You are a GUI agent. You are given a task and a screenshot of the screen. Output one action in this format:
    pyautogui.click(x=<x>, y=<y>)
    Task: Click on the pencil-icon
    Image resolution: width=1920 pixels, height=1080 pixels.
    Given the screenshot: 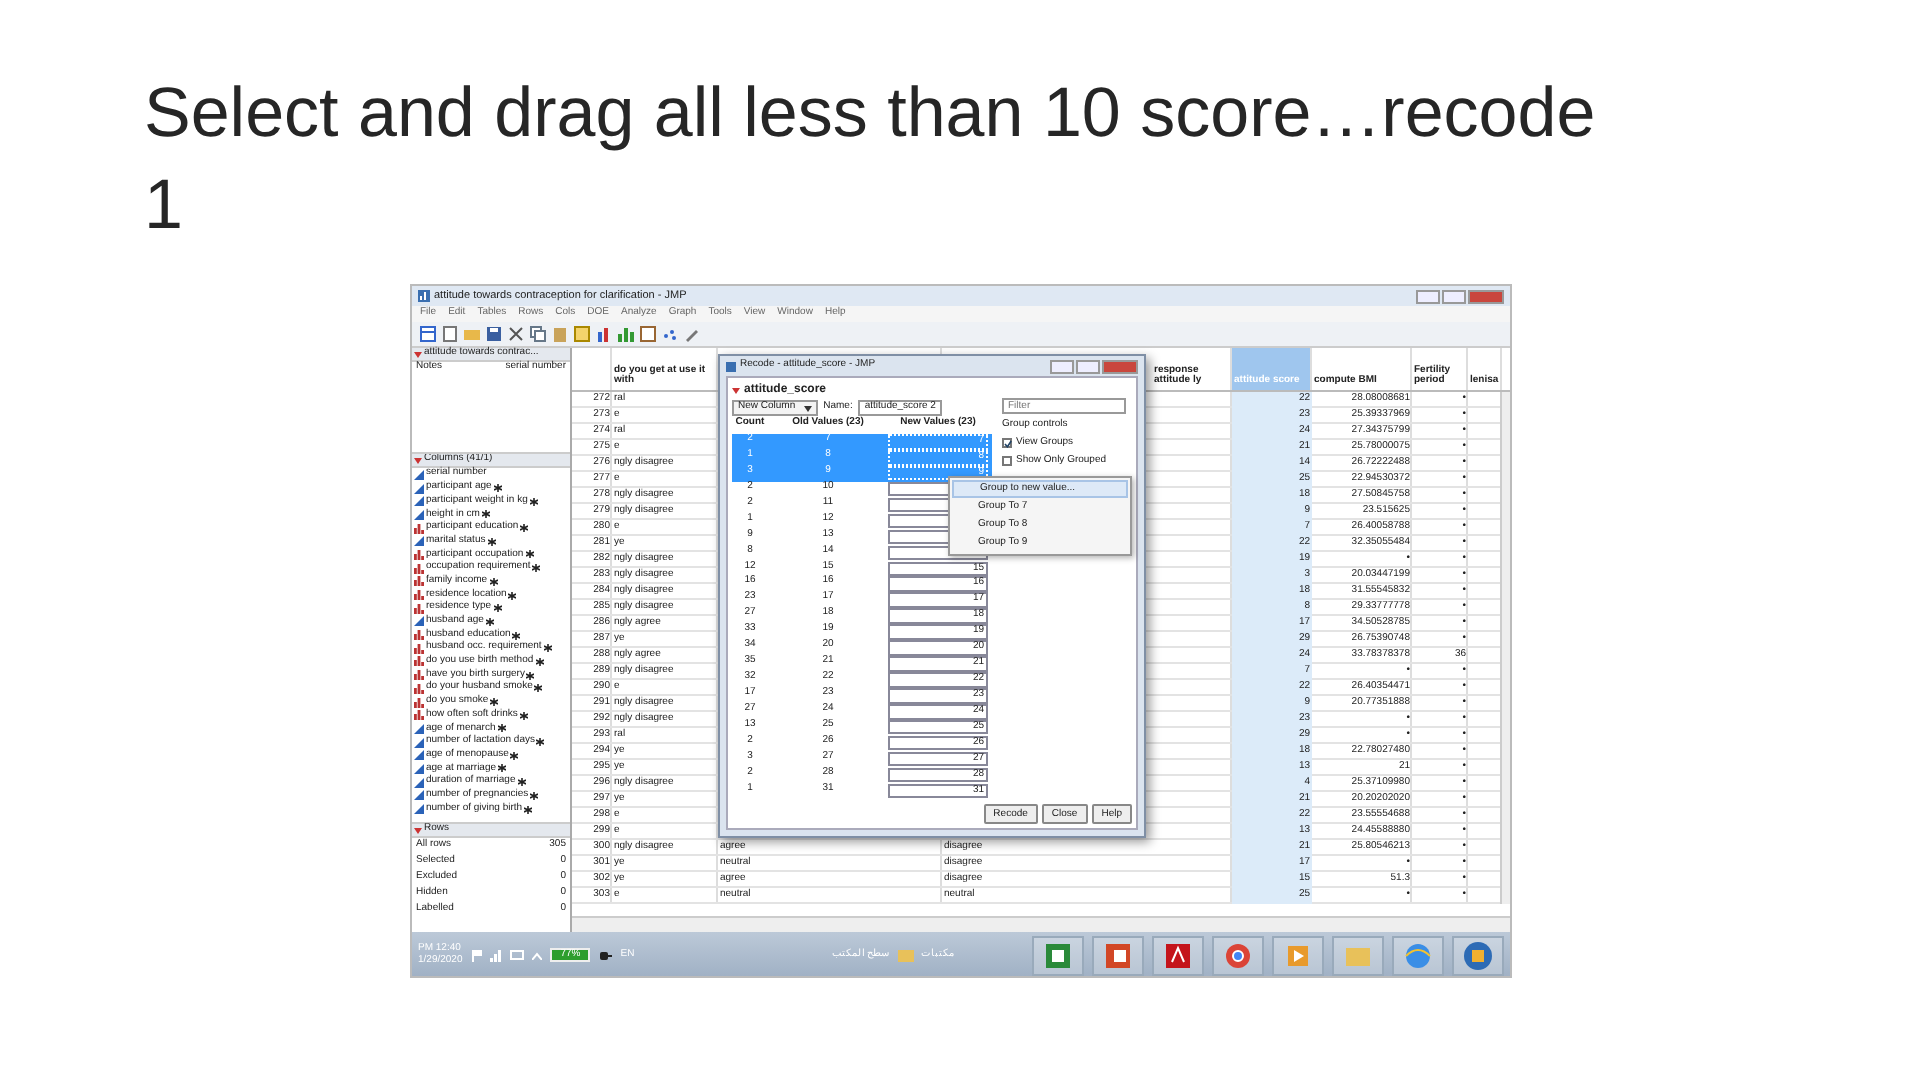 What is the action you would take?
    pyautogui.click(x=692, y=334)
    